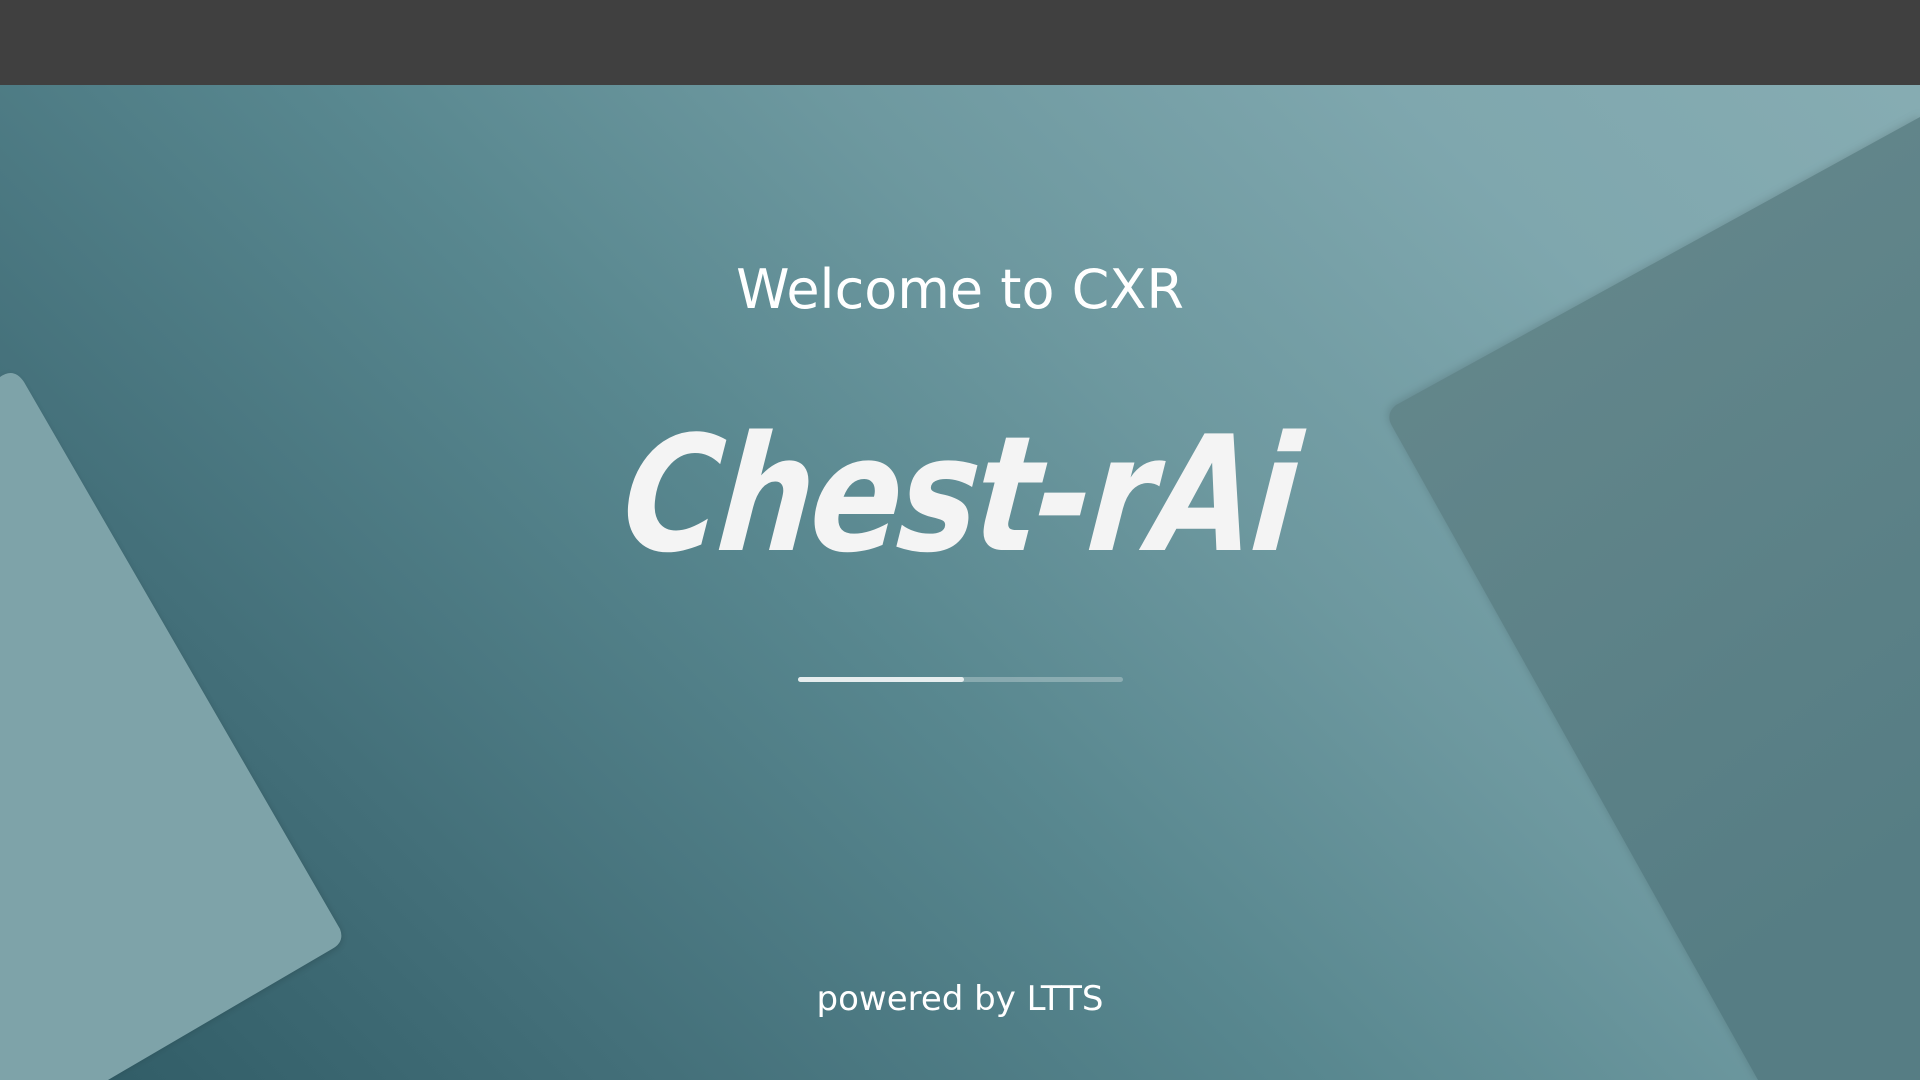 This screenshot has height=1080, width=1920. What do you see at coordinates (960, 999) in the screenshot?
I see `powered-by-text: powered by LTTS` at bounding box center [960, 999].